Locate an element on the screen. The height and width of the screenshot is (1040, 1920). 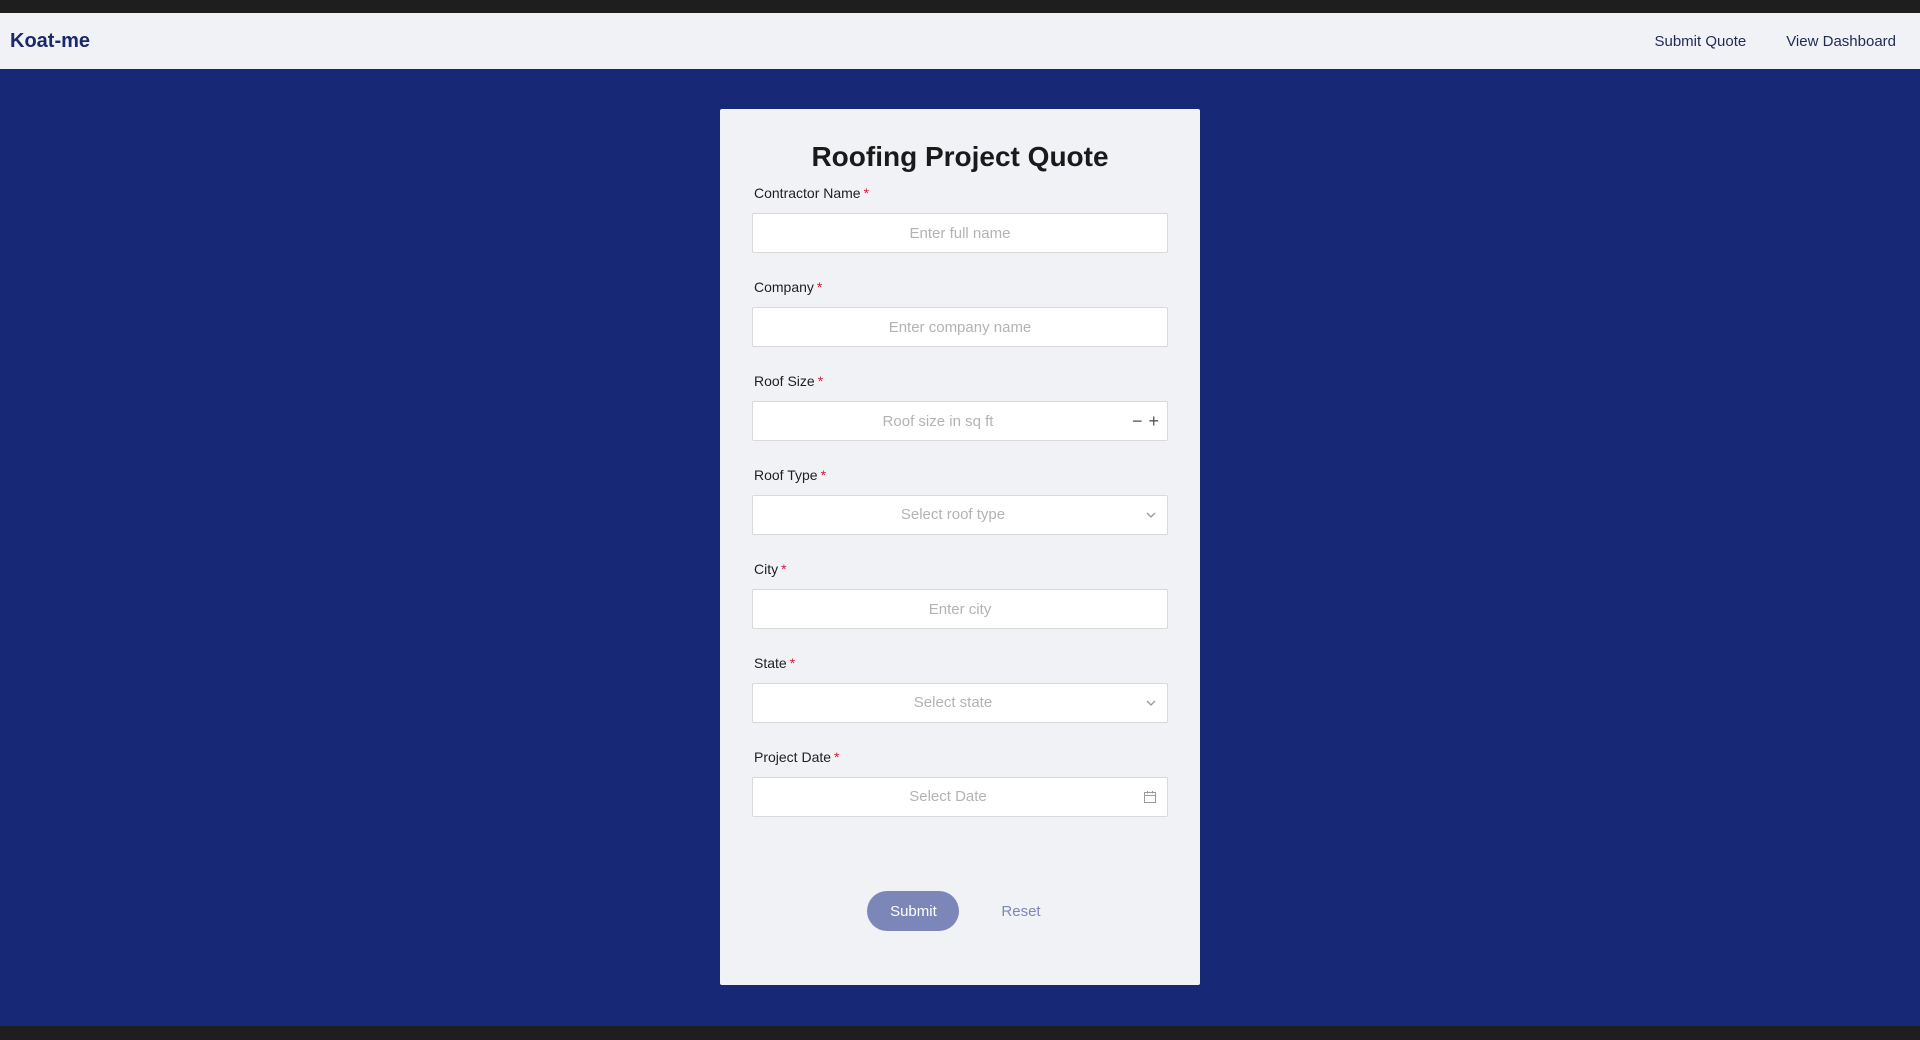
project-date-field: Project Date * Select Date is located at coordinates (960, 782).